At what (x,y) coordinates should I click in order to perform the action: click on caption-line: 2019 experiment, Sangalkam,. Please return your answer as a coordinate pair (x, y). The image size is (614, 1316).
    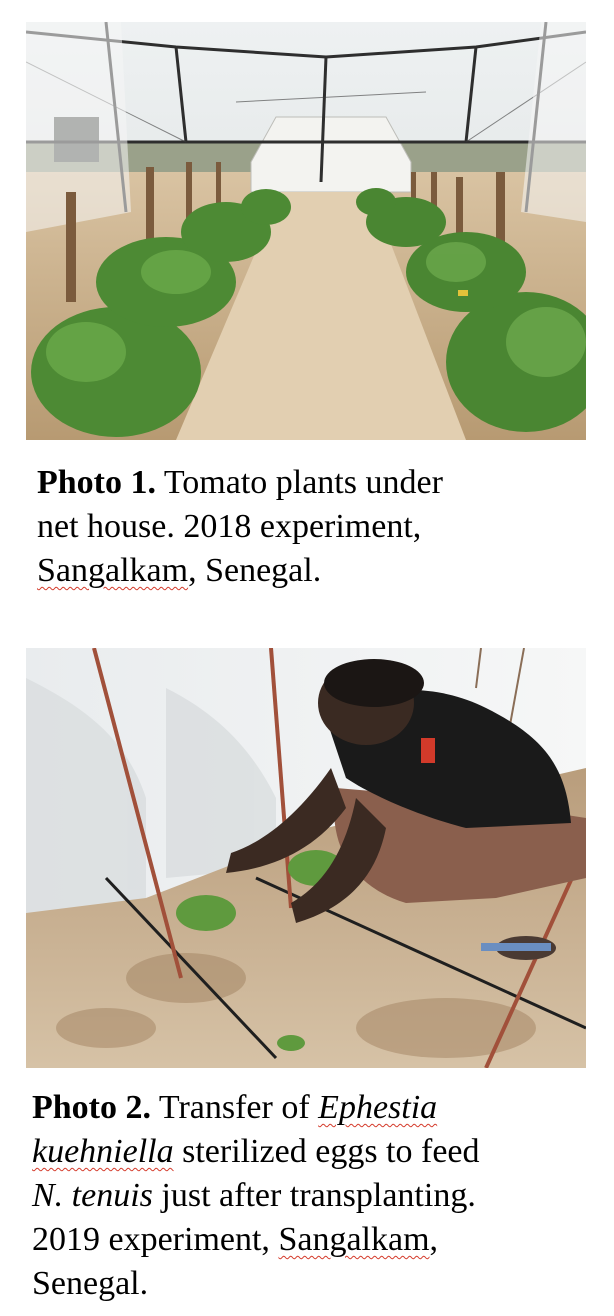
    Looking at the image, I should click on (256, 1240).